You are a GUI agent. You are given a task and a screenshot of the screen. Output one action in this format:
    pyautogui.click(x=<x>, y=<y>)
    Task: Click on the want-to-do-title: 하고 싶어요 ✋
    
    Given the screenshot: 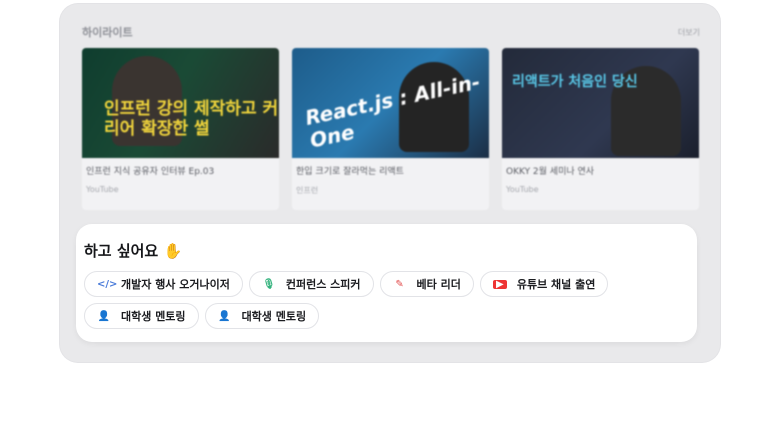 What is the action you would take?
    pyautogui.click(x=133, y=251)
    